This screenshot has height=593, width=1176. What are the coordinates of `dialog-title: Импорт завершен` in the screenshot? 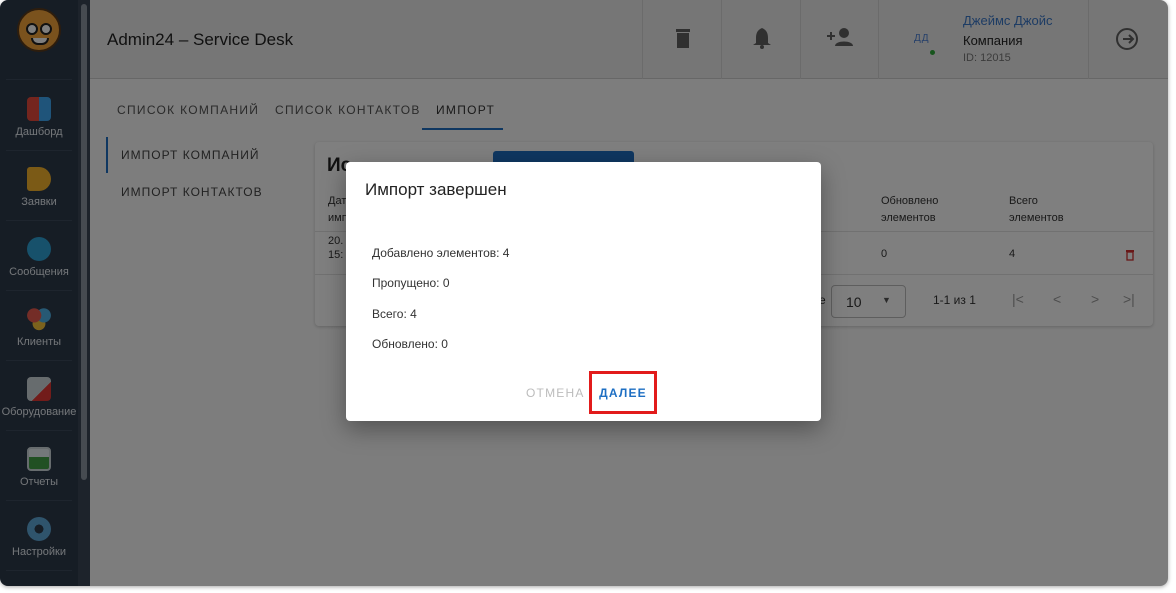 It's located at (436, 189).